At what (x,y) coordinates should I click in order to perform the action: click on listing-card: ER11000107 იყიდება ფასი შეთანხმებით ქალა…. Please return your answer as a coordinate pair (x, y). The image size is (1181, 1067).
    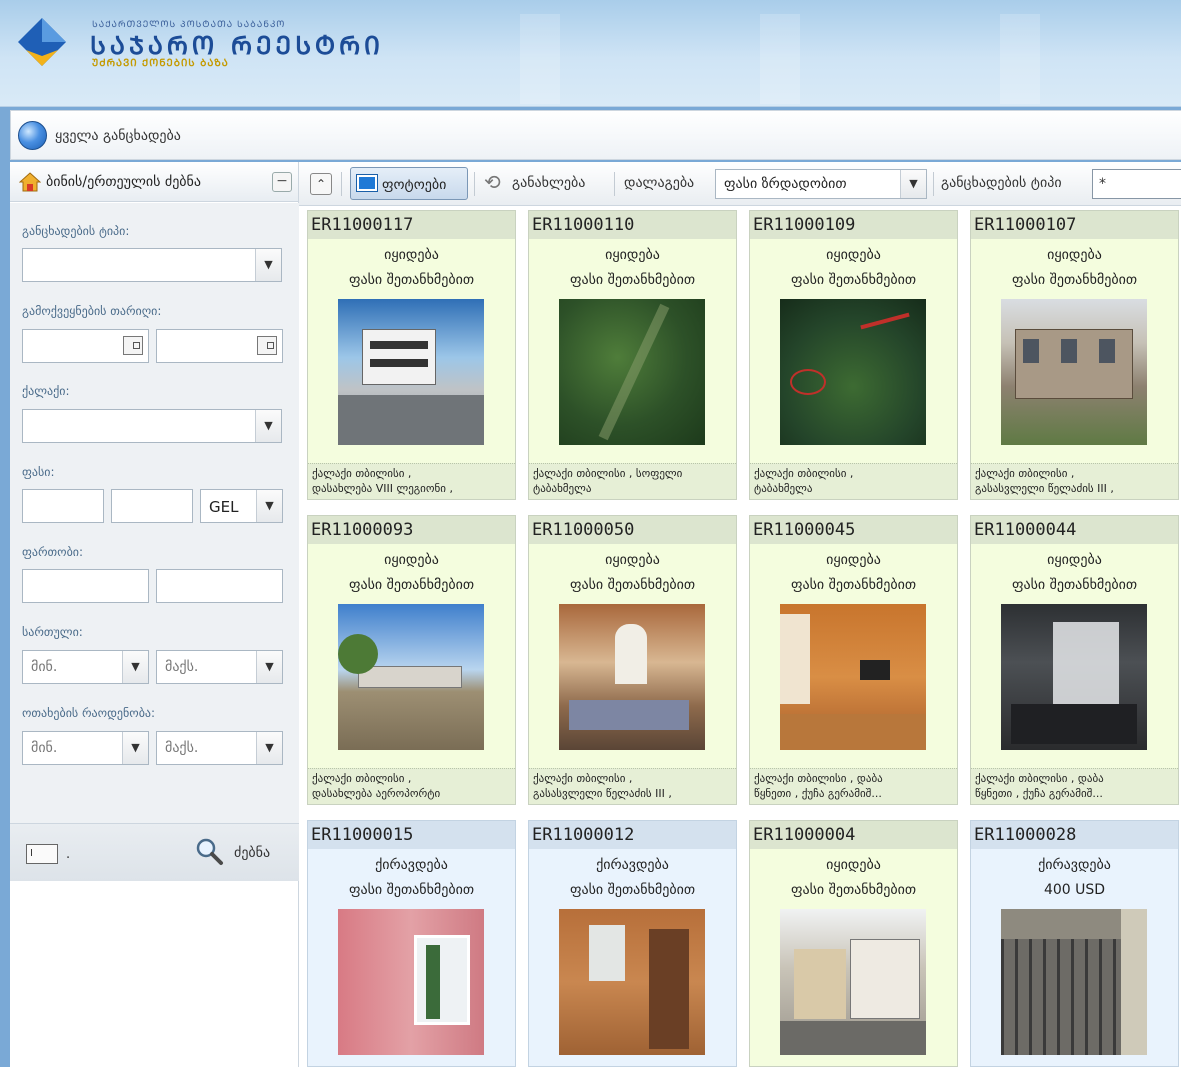
    Looking at the image, I should click on (1074, 355).